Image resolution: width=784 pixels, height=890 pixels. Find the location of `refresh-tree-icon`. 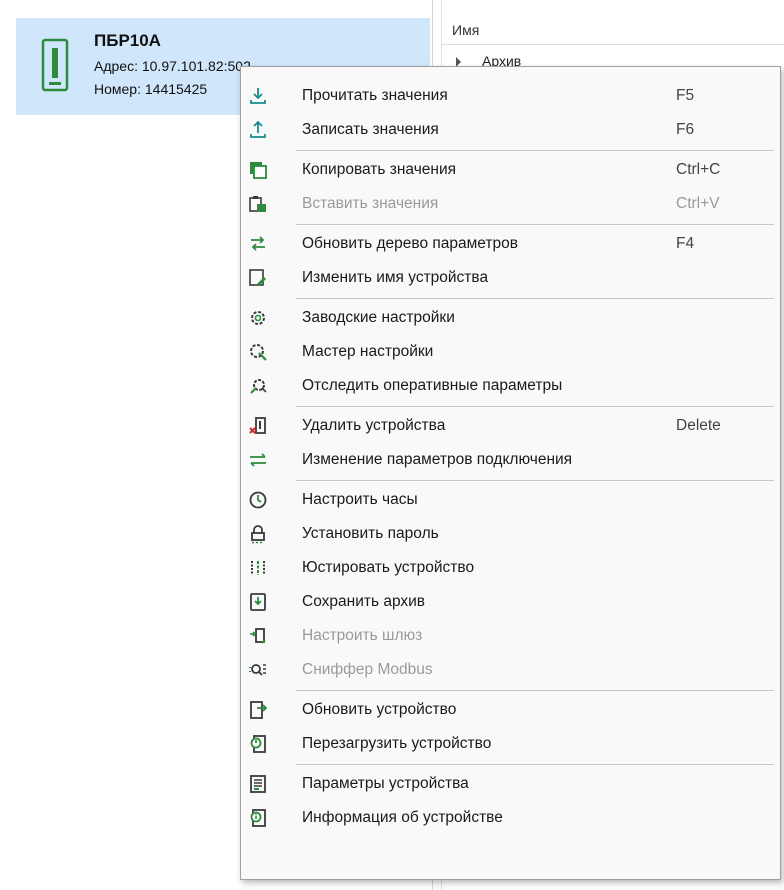

refresh-tree-icon is located at coordinates (258, 243).